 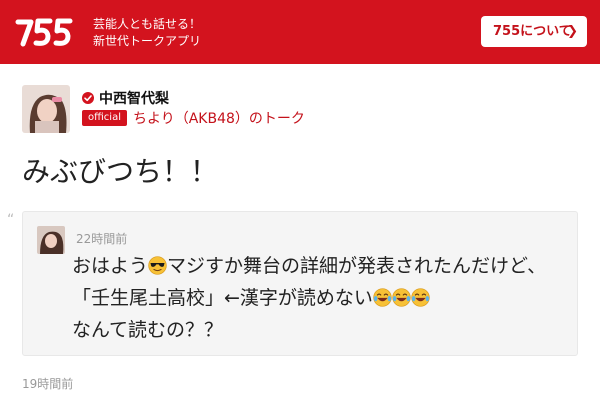 I want to click on quote-icon: “, so click(x=11, y=220).